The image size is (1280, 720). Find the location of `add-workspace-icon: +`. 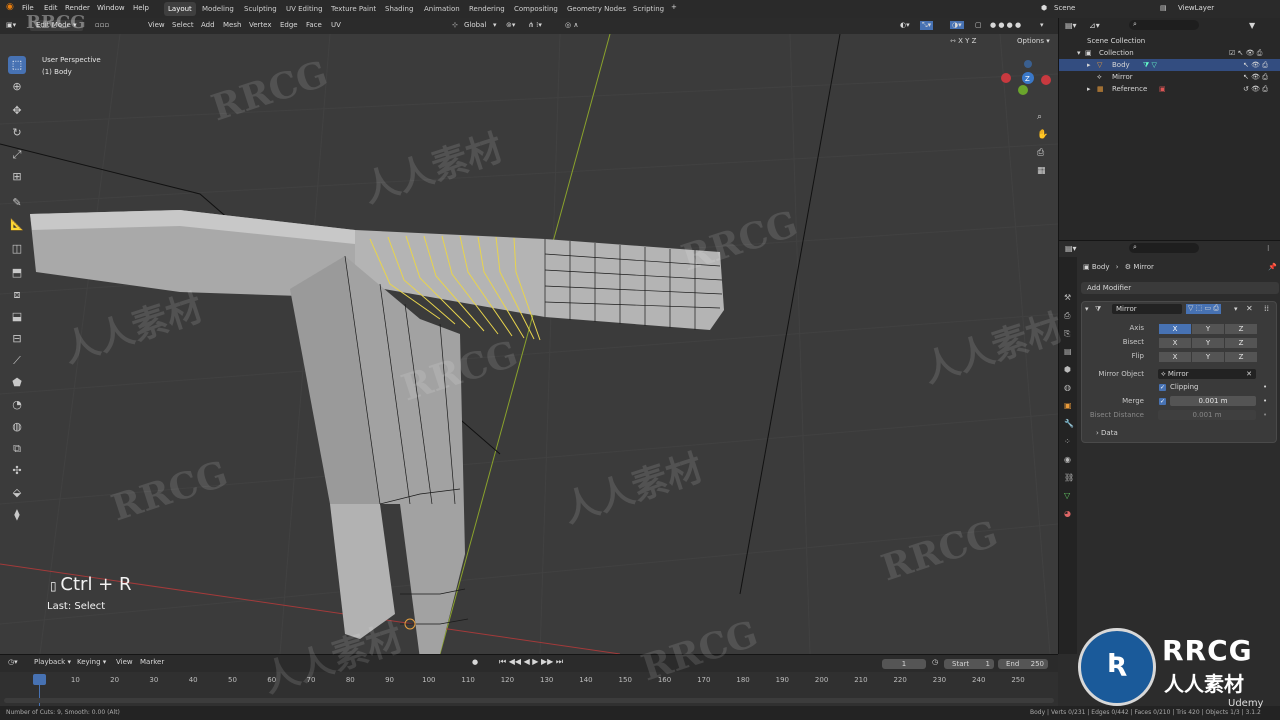

add-workspace-icon: + is located at coordinates (674, 7).